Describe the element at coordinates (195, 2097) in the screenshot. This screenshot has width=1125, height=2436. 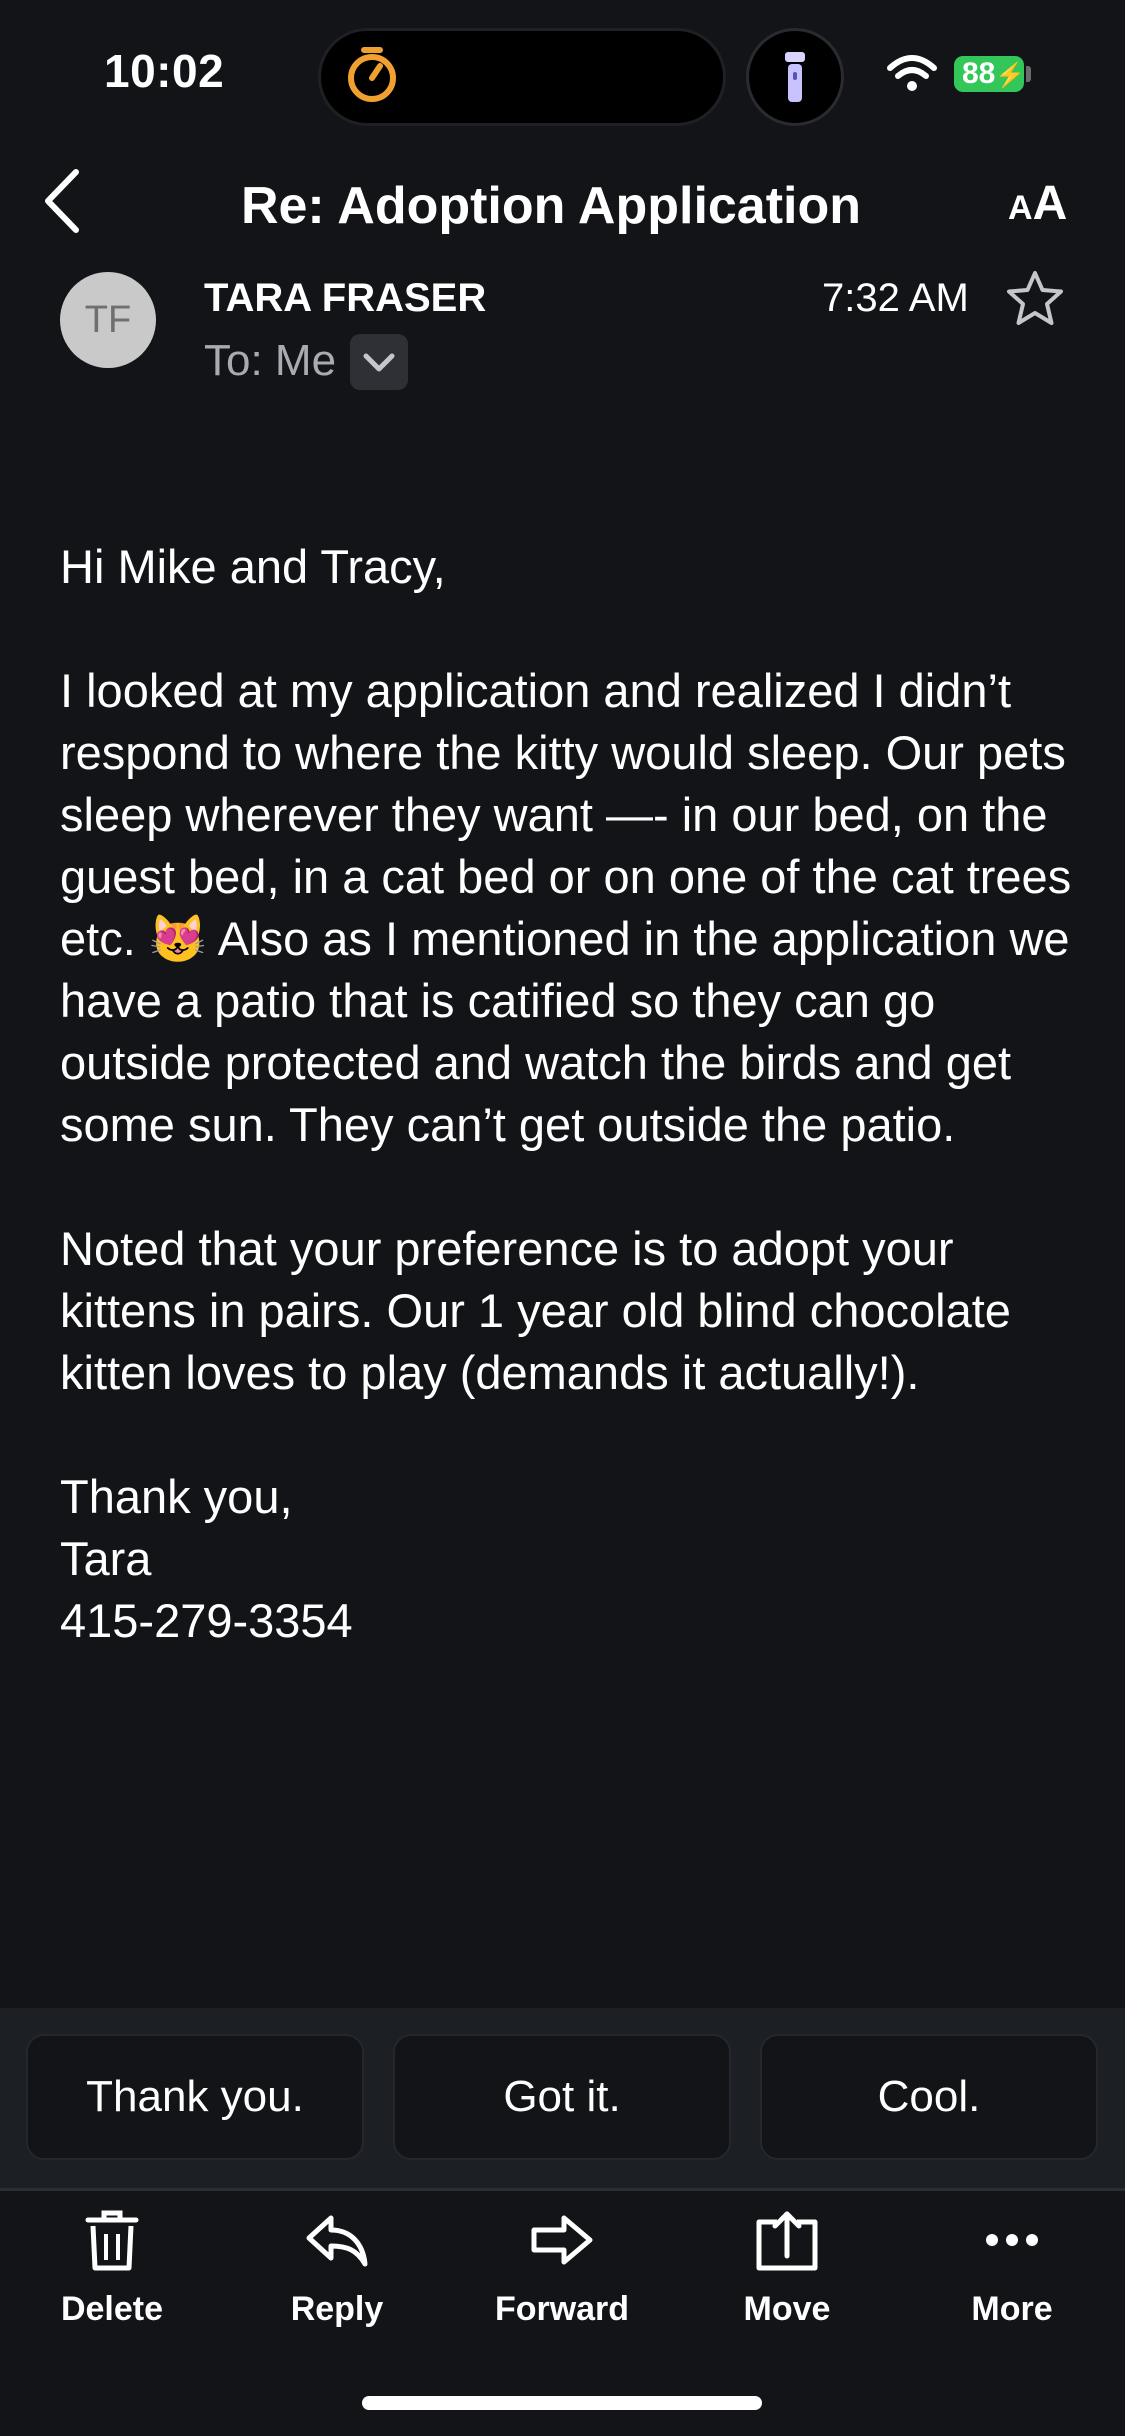
I see `quick-reply-thank-you: Thank you.` at that location.